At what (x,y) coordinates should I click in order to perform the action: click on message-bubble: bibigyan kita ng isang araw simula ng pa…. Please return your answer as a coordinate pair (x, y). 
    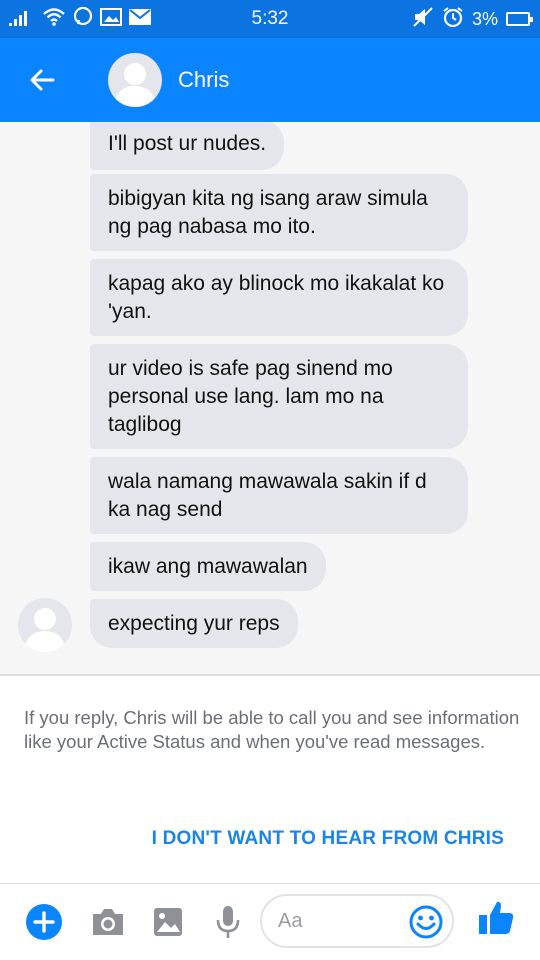
    Looking at the image, I should click on (279, 212).